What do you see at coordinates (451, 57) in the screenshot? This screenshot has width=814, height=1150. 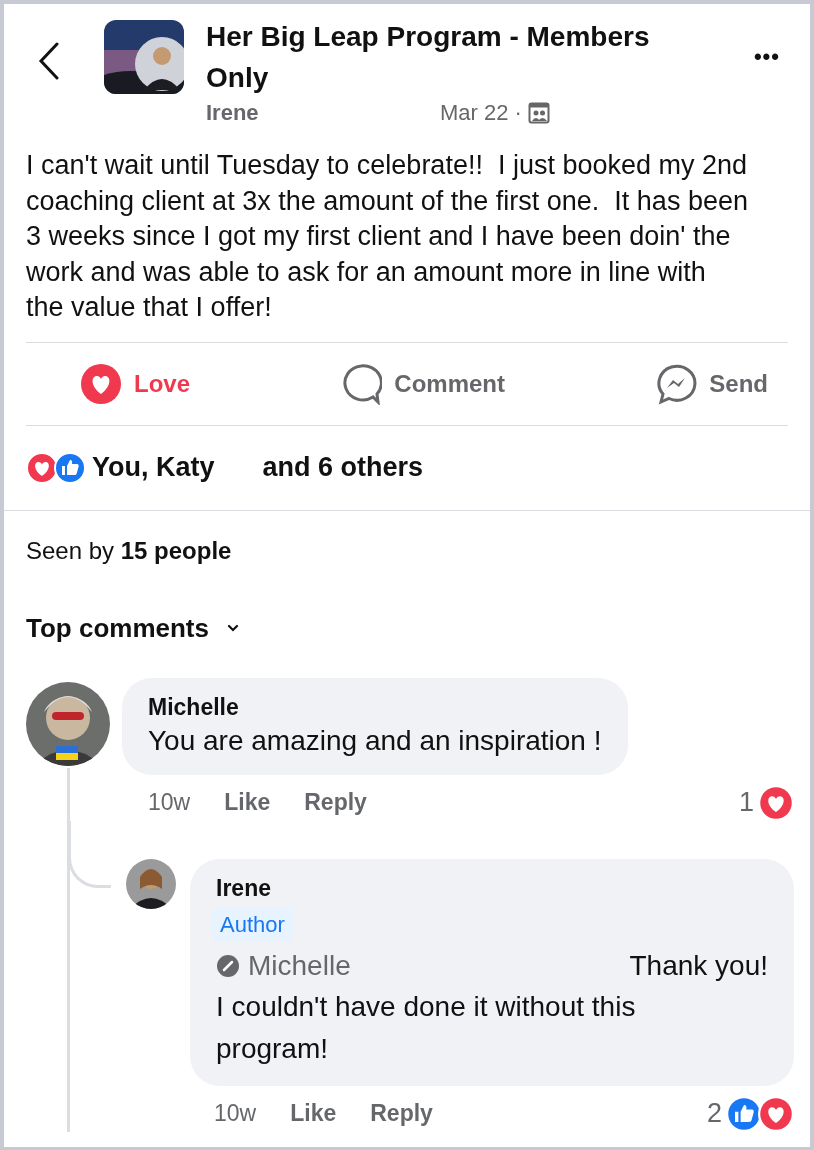 I see `group-title: Her Big Leap Program - Members Only` at bounding box center [451, 57].